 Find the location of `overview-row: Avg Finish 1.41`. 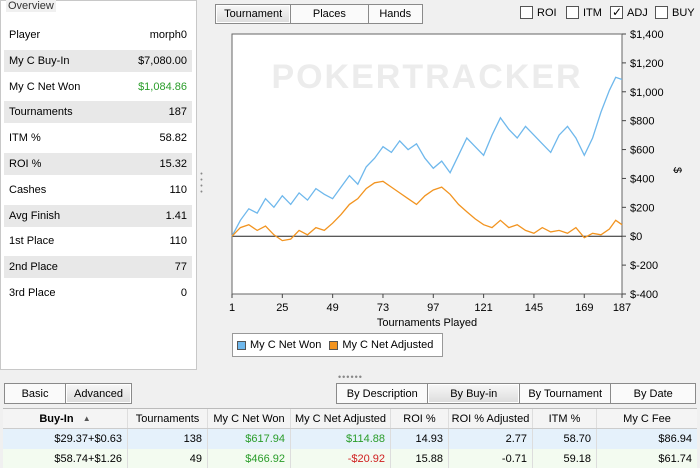

overview-row: Avg Finish 1.41 is located at coordinates (98, 215).